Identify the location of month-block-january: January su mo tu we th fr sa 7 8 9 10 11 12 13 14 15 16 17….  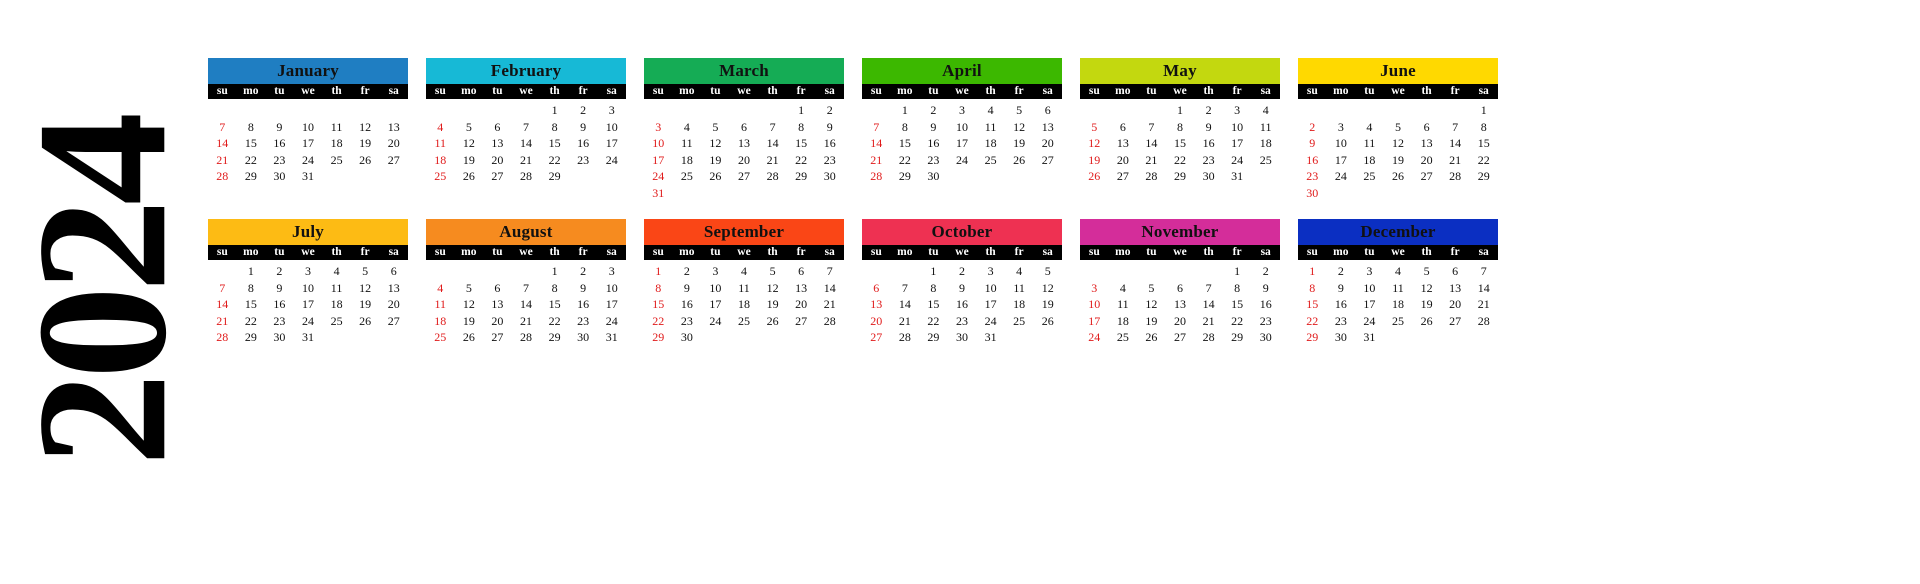
(308, 121).